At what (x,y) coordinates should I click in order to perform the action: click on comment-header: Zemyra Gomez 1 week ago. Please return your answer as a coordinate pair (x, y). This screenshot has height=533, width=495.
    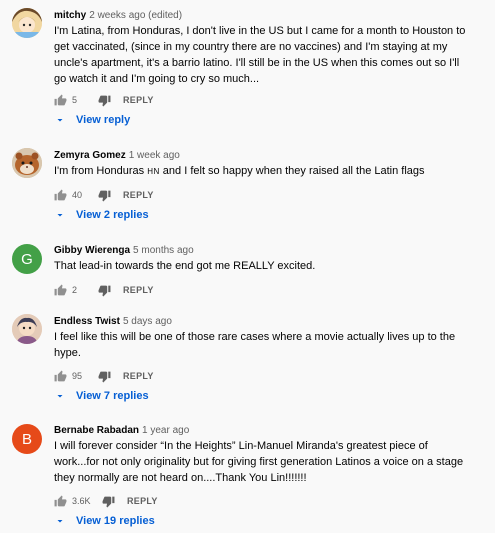
    Looking at the image, I should click on (117, 155).